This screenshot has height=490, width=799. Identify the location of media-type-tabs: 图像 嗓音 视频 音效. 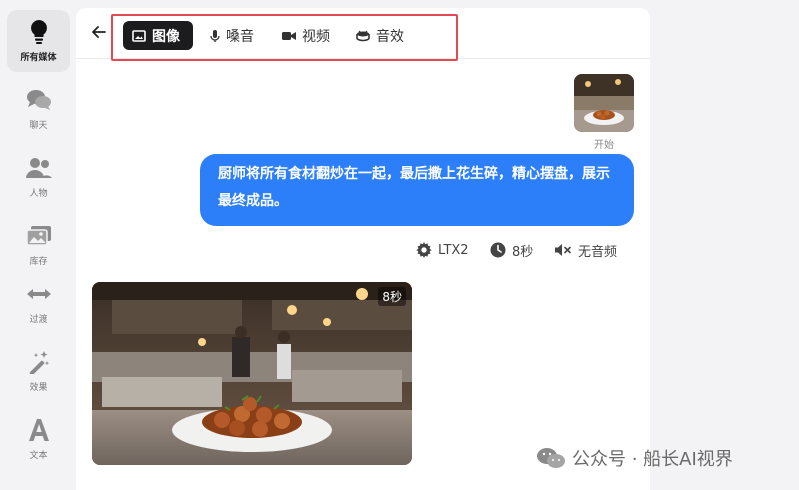
(284, 37).